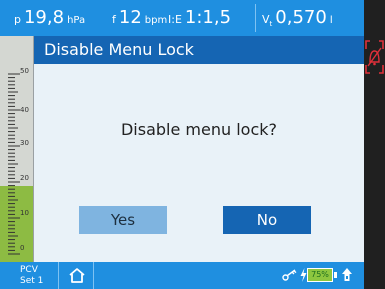 Image resolution: width=385 pixels, height=289 pixels. What do you see at coordinates (44, 17) in the screenshot?
I see `pressure-value: 19,8` at bounding box center [44, 17].